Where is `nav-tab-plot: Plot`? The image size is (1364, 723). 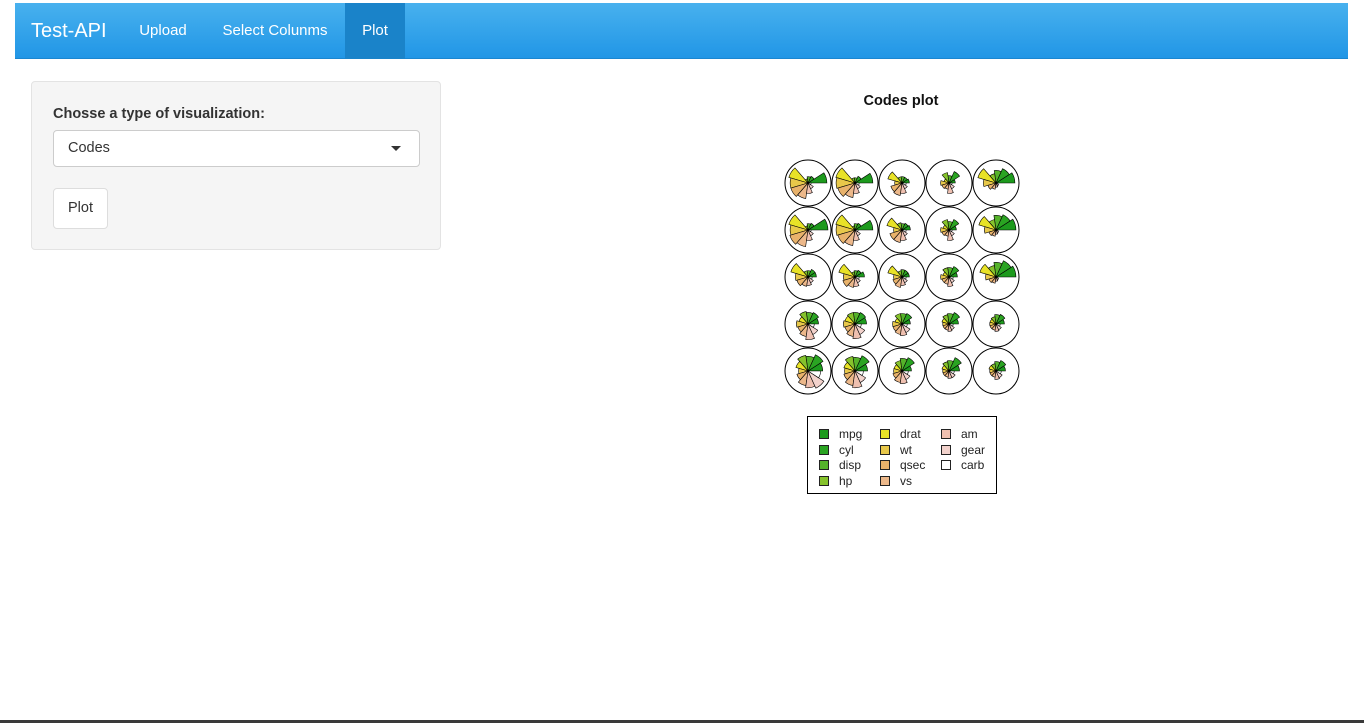
nav-tab-plot: Plot is located at coordinates (375, 31).